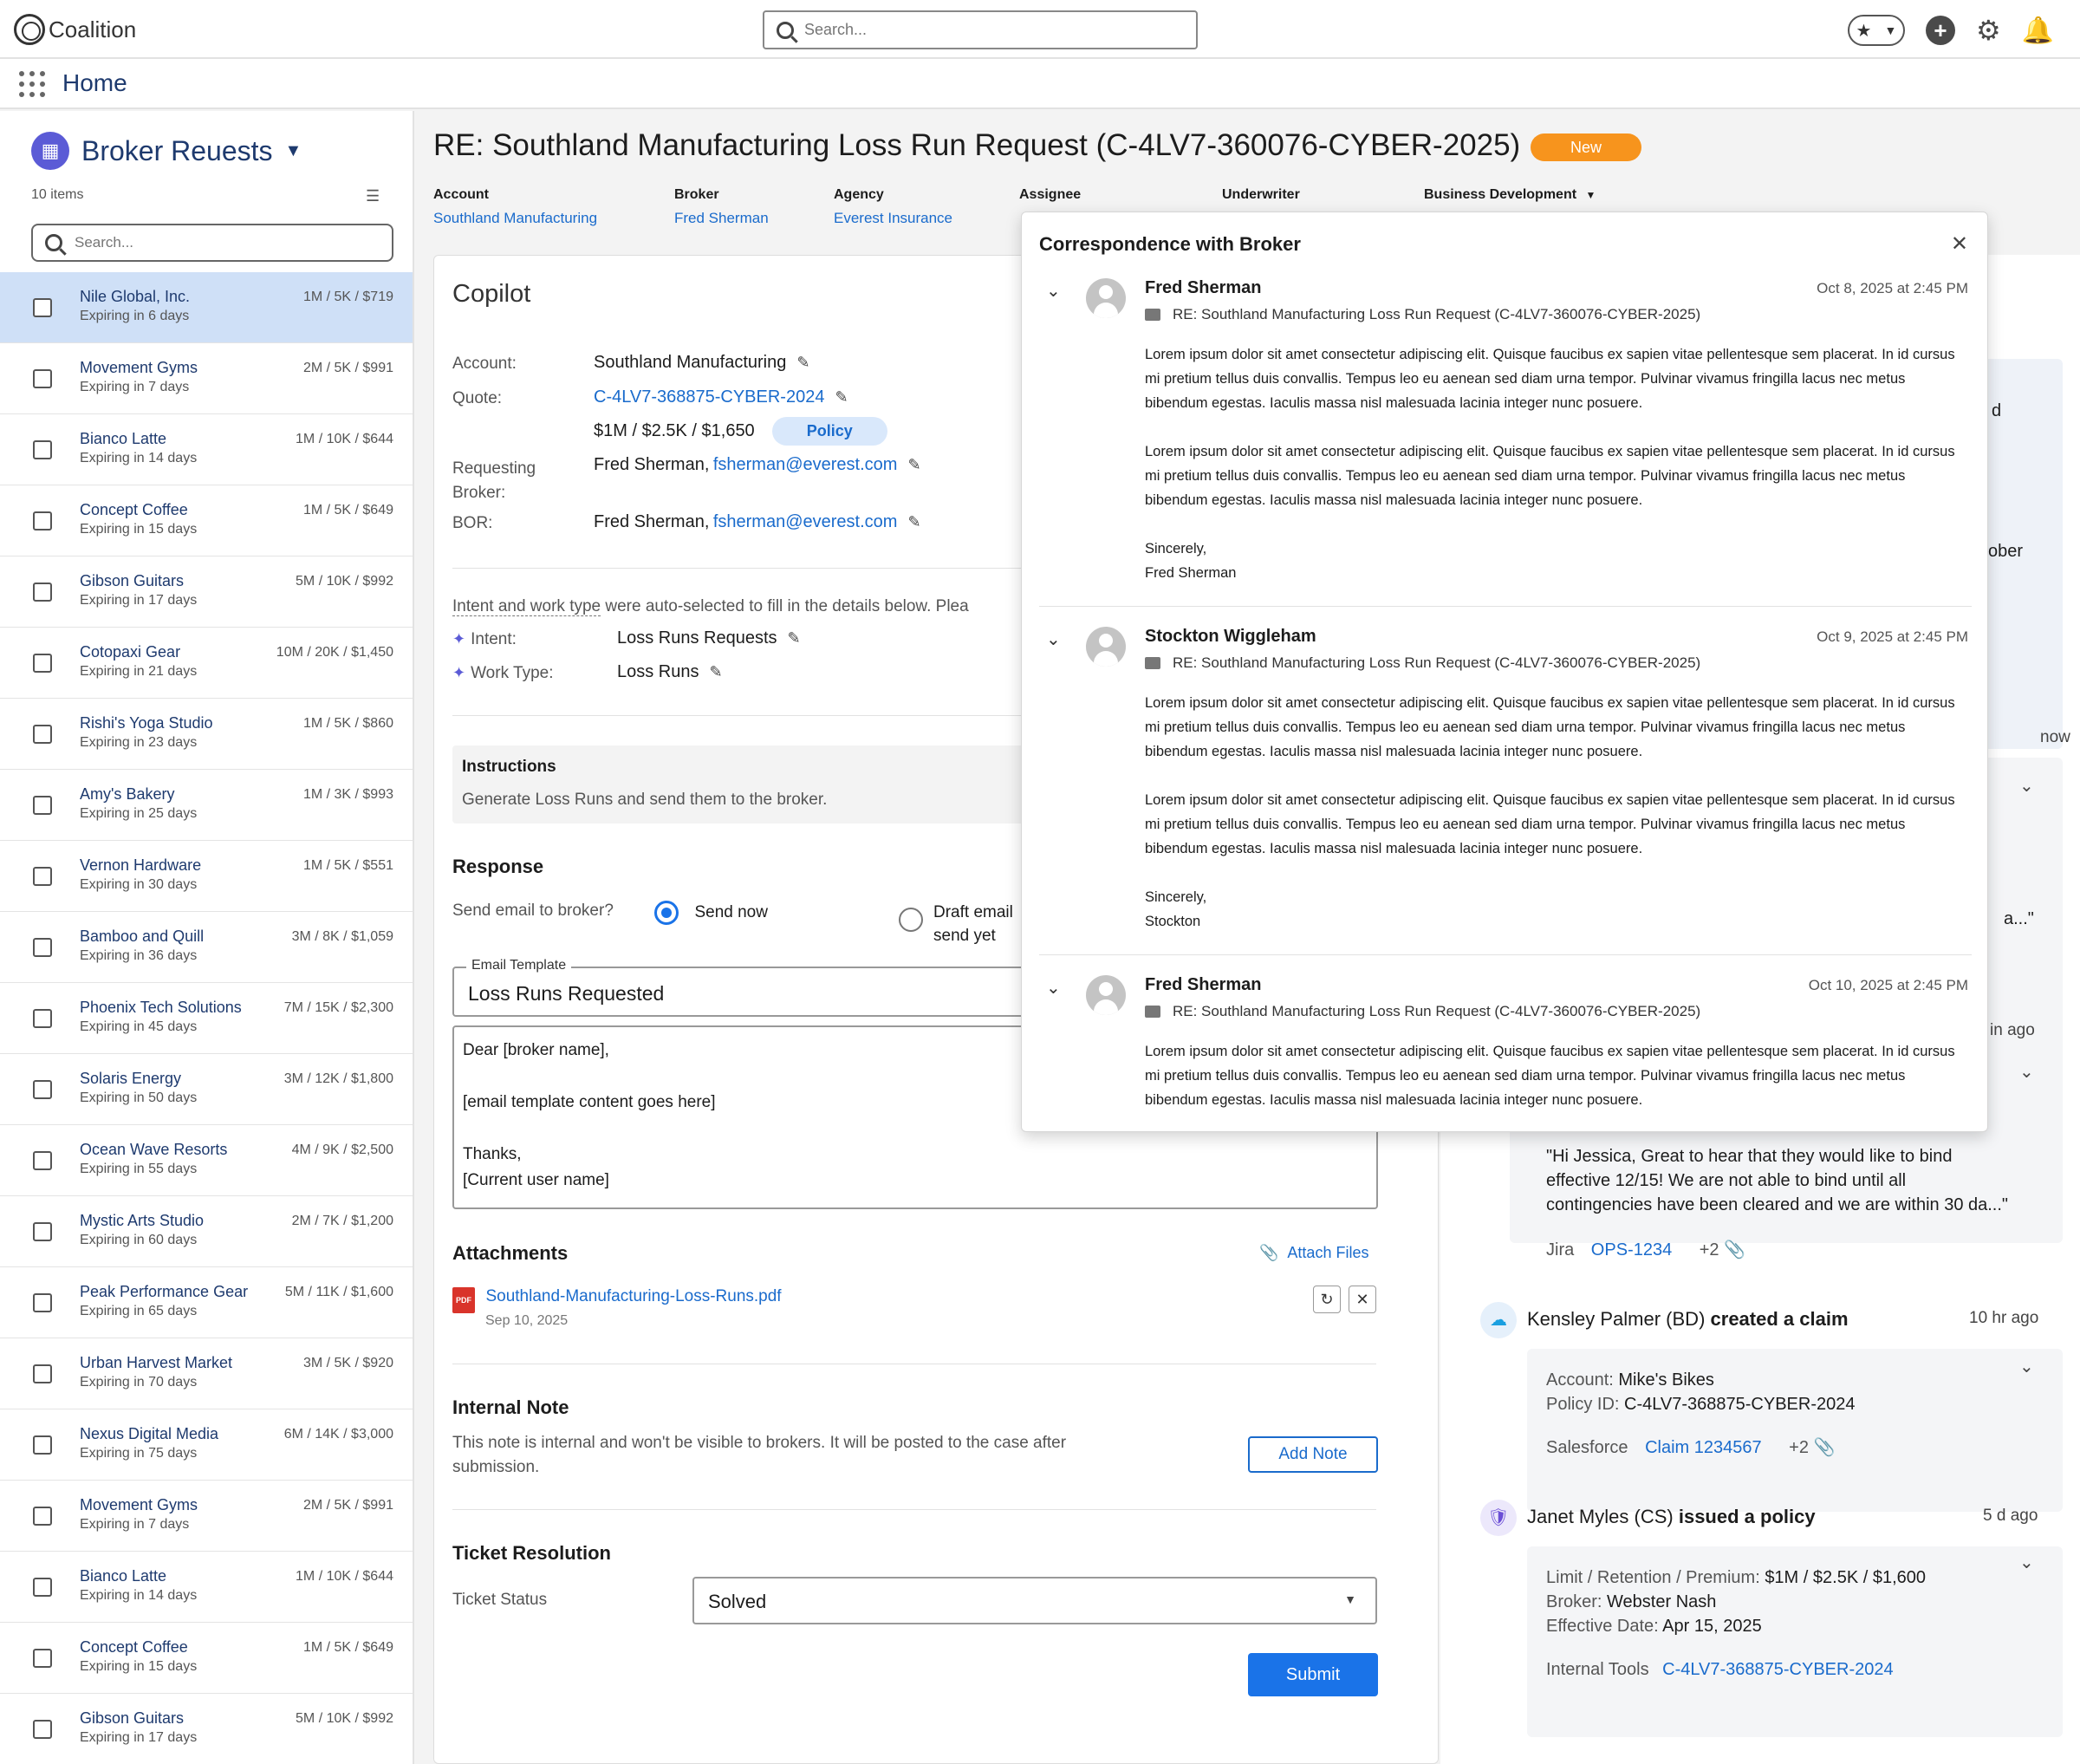 The width and height of the screenshot is (2080, 1764). I want to click on agency-link: Everest Insurance, so click(893, 218).